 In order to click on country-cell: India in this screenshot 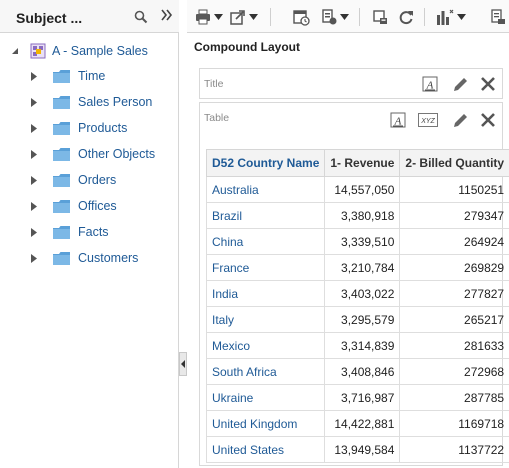, I will do `click(265, 293)`.